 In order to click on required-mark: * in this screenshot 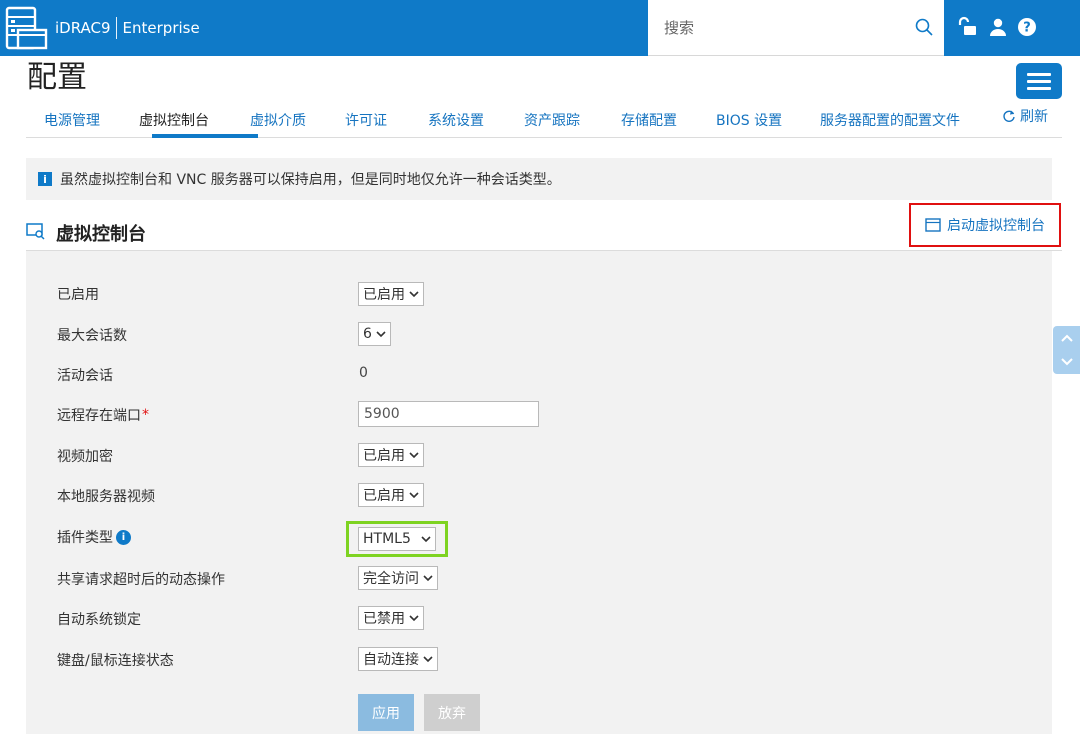, I will do `click(145, 415)`.